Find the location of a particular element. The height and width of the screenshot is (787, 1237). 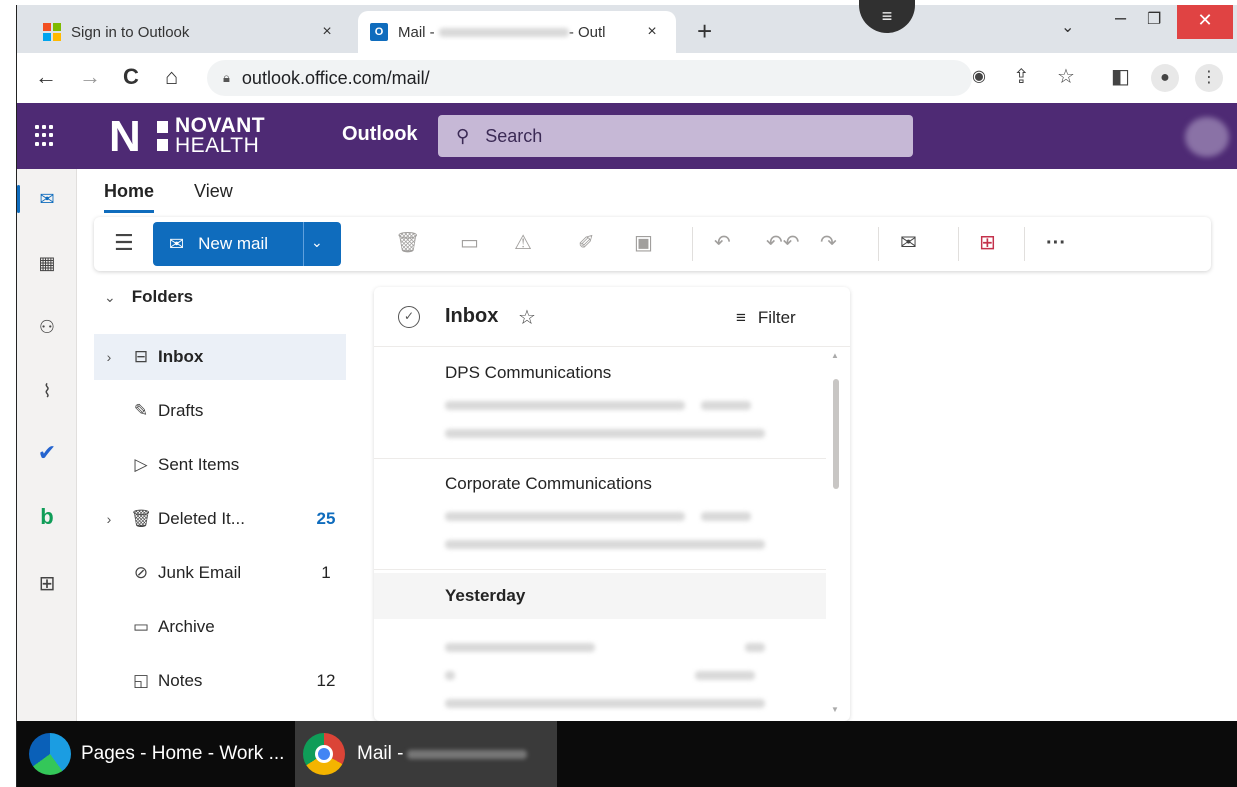

filter-label: Filter is located at coordinates (776, 317).